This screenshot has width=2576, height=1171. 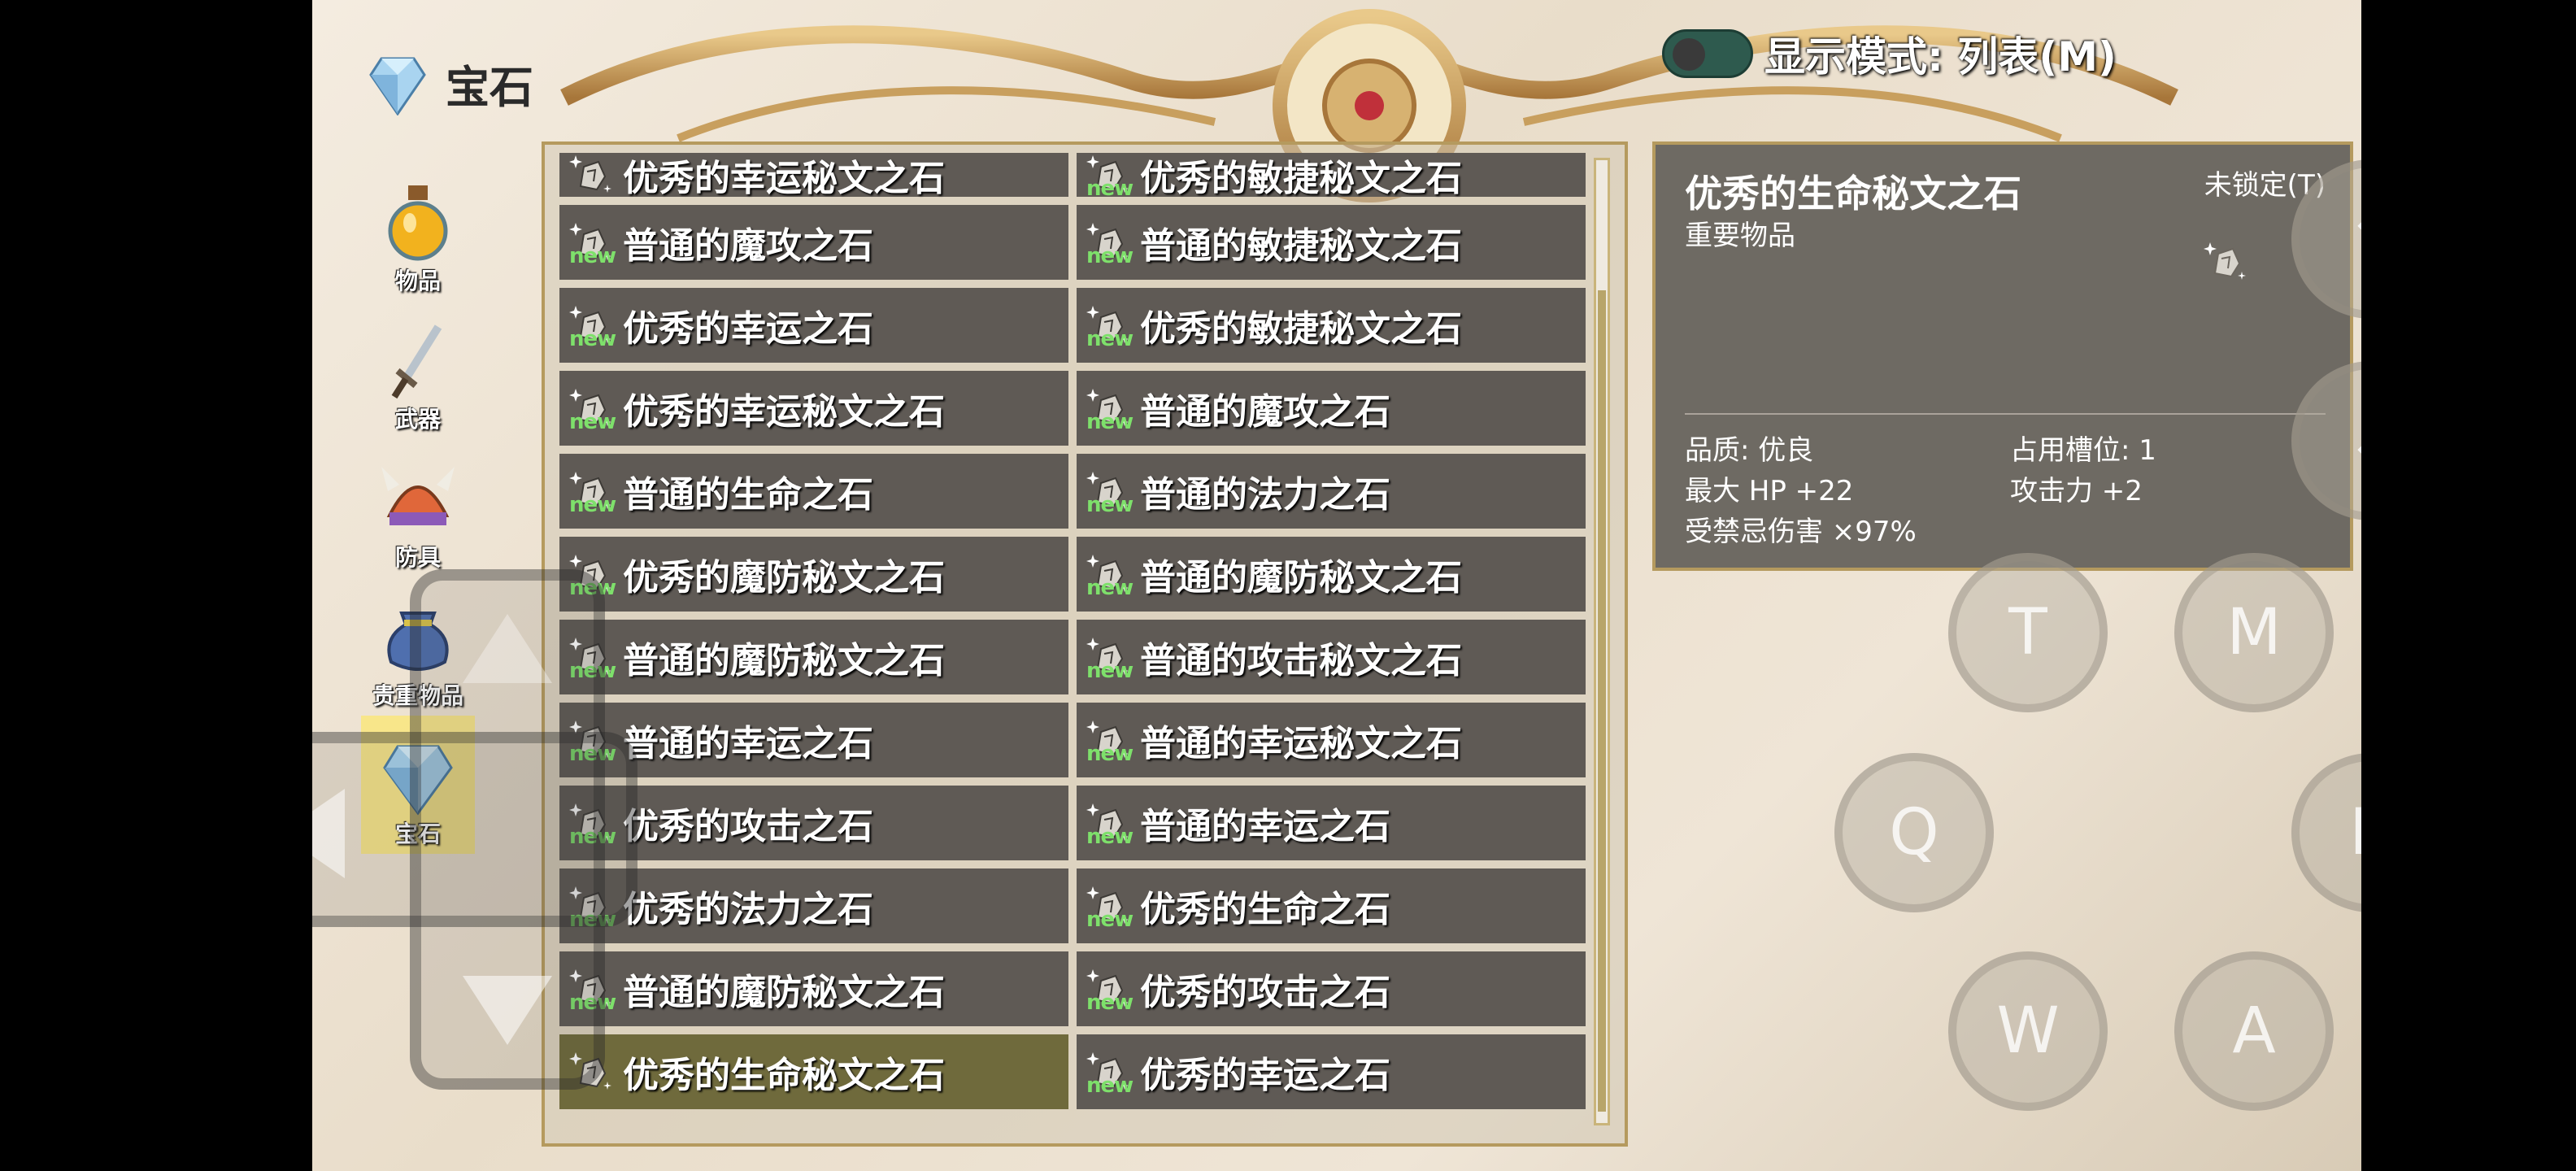 What do you see at coordinates (814, 176) in the screenshot?
I see `item-slot: 优秀的幸运秘文之石` at bounding box center [814, 176].